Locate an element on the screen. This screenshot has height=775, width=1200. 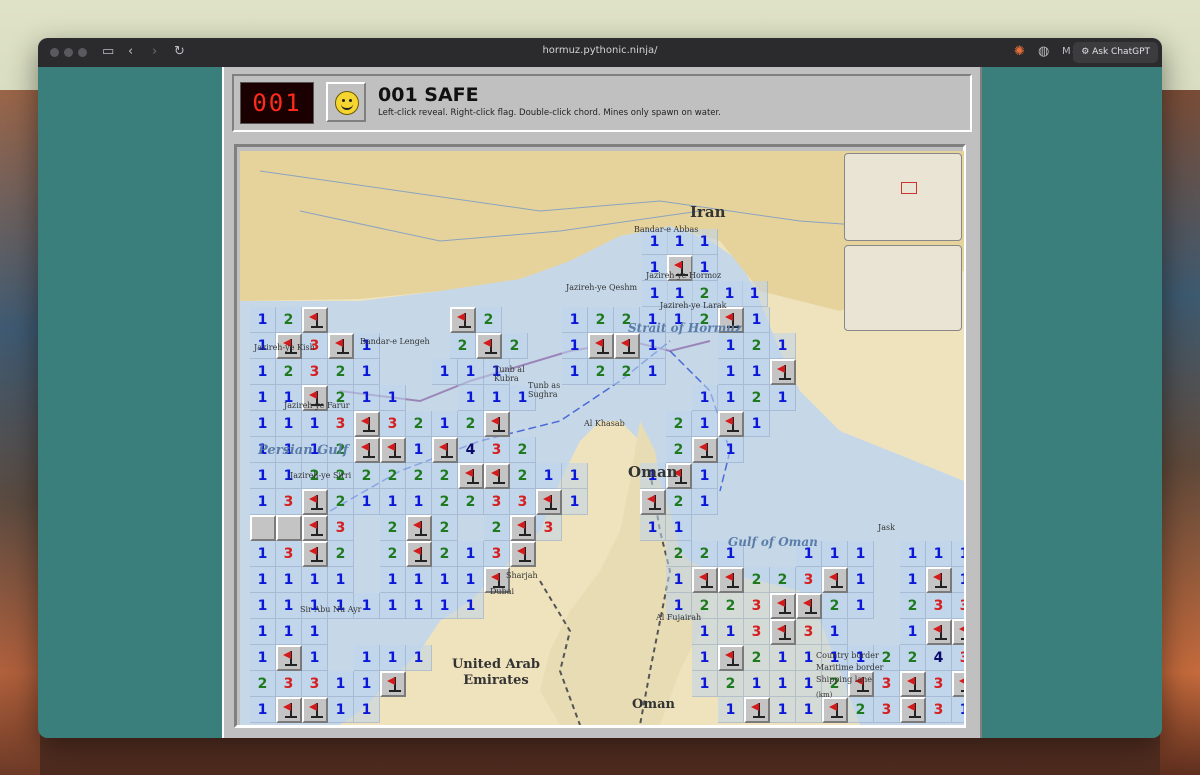
close-window-button is located at coordinates (54, 52).